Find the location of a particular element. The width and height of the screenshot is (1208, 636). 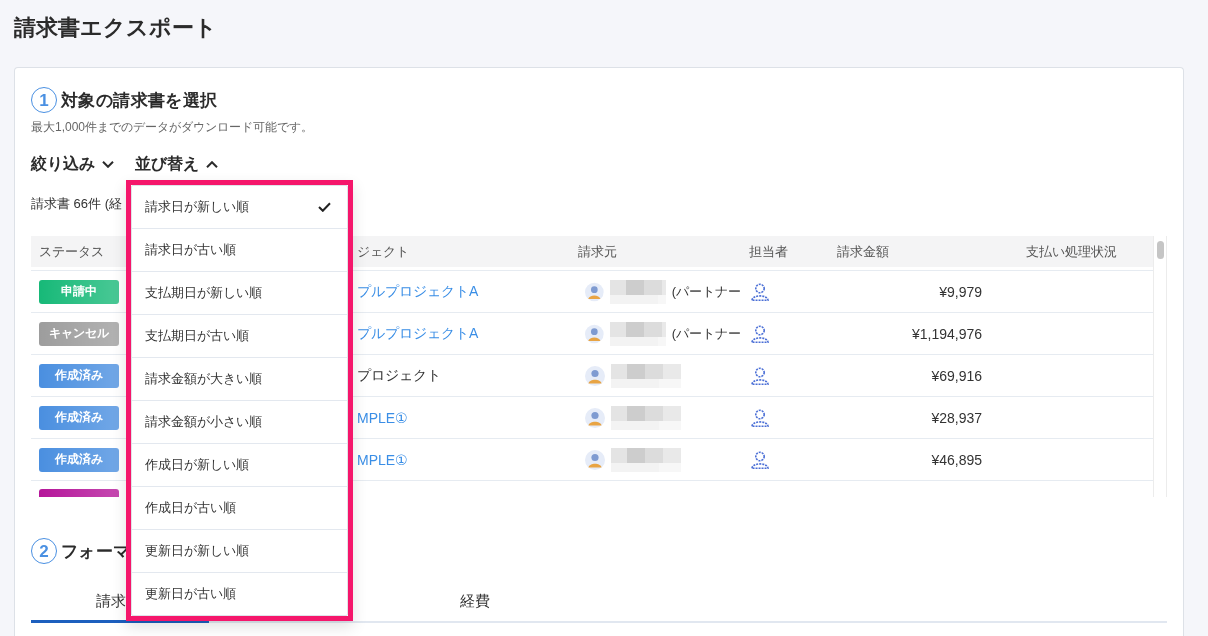

menu-item: 作成日が古い順 is located at coordinates (239, 508).